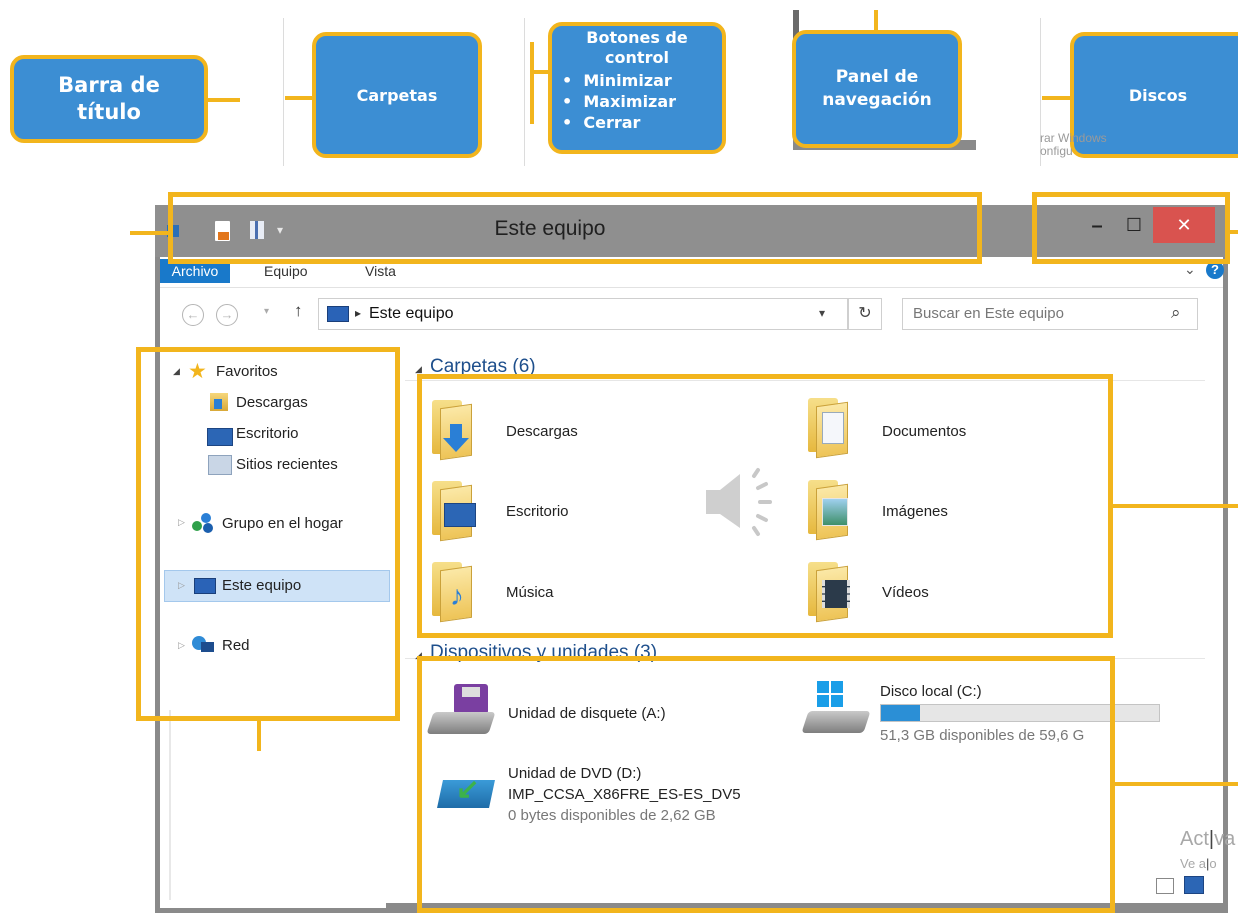  I want to click on up-icon: ↑, so click(298, 311).